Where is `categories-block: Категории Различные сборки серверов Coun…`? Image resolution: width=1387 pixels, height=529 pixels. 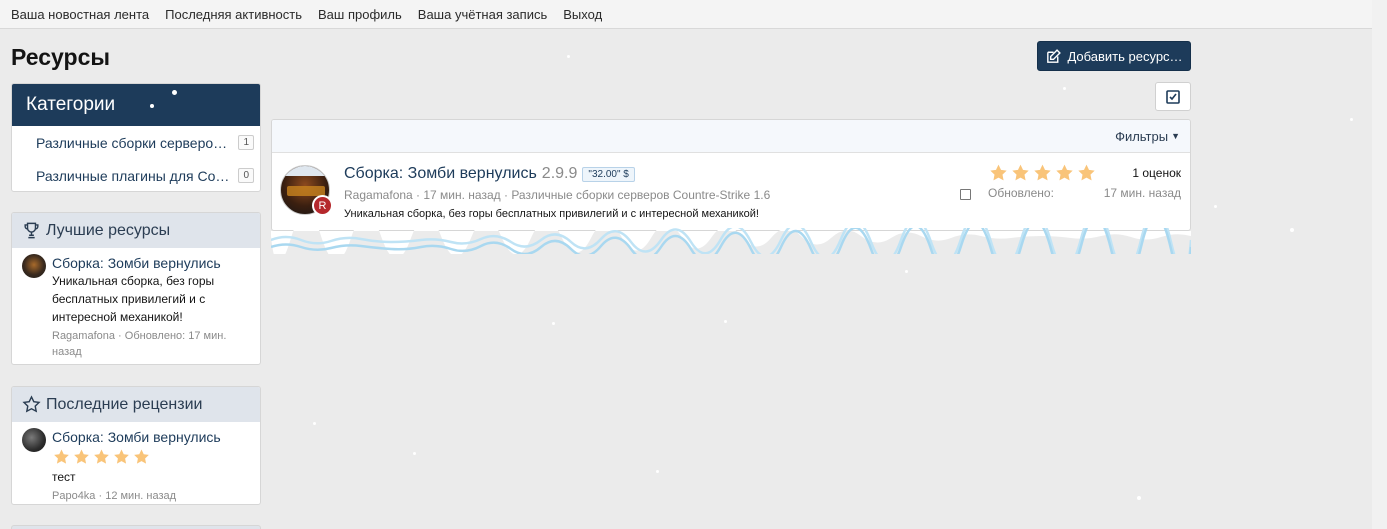
categories-block: Категории Различные сборки серверов Coun… is located at coordinates (136, 137).